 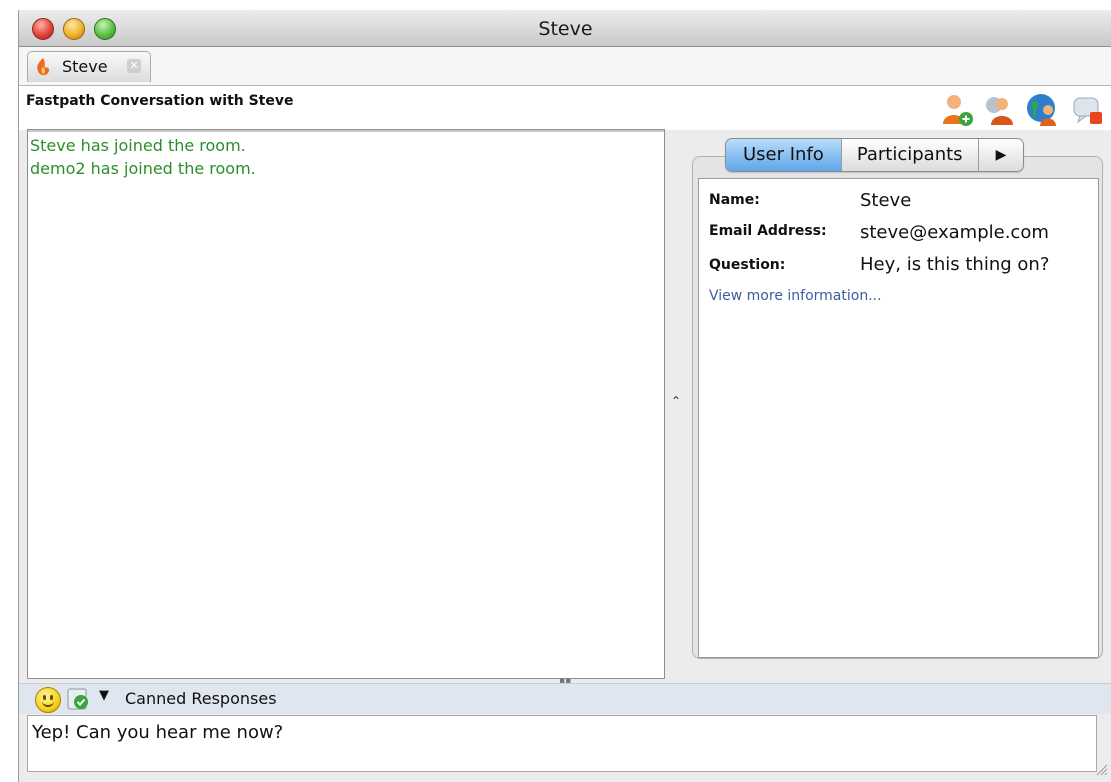 What do you see at coordinates (78, 699) in the screenshot?
I see `canned-responses-icon` at bounding box center [78, 699].